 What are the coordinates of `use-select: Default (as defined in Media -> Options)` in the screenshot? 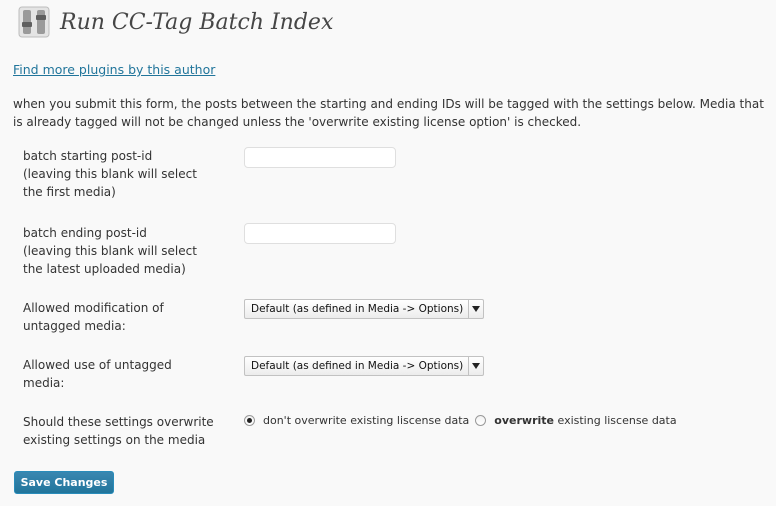 It's located at (364, 366).